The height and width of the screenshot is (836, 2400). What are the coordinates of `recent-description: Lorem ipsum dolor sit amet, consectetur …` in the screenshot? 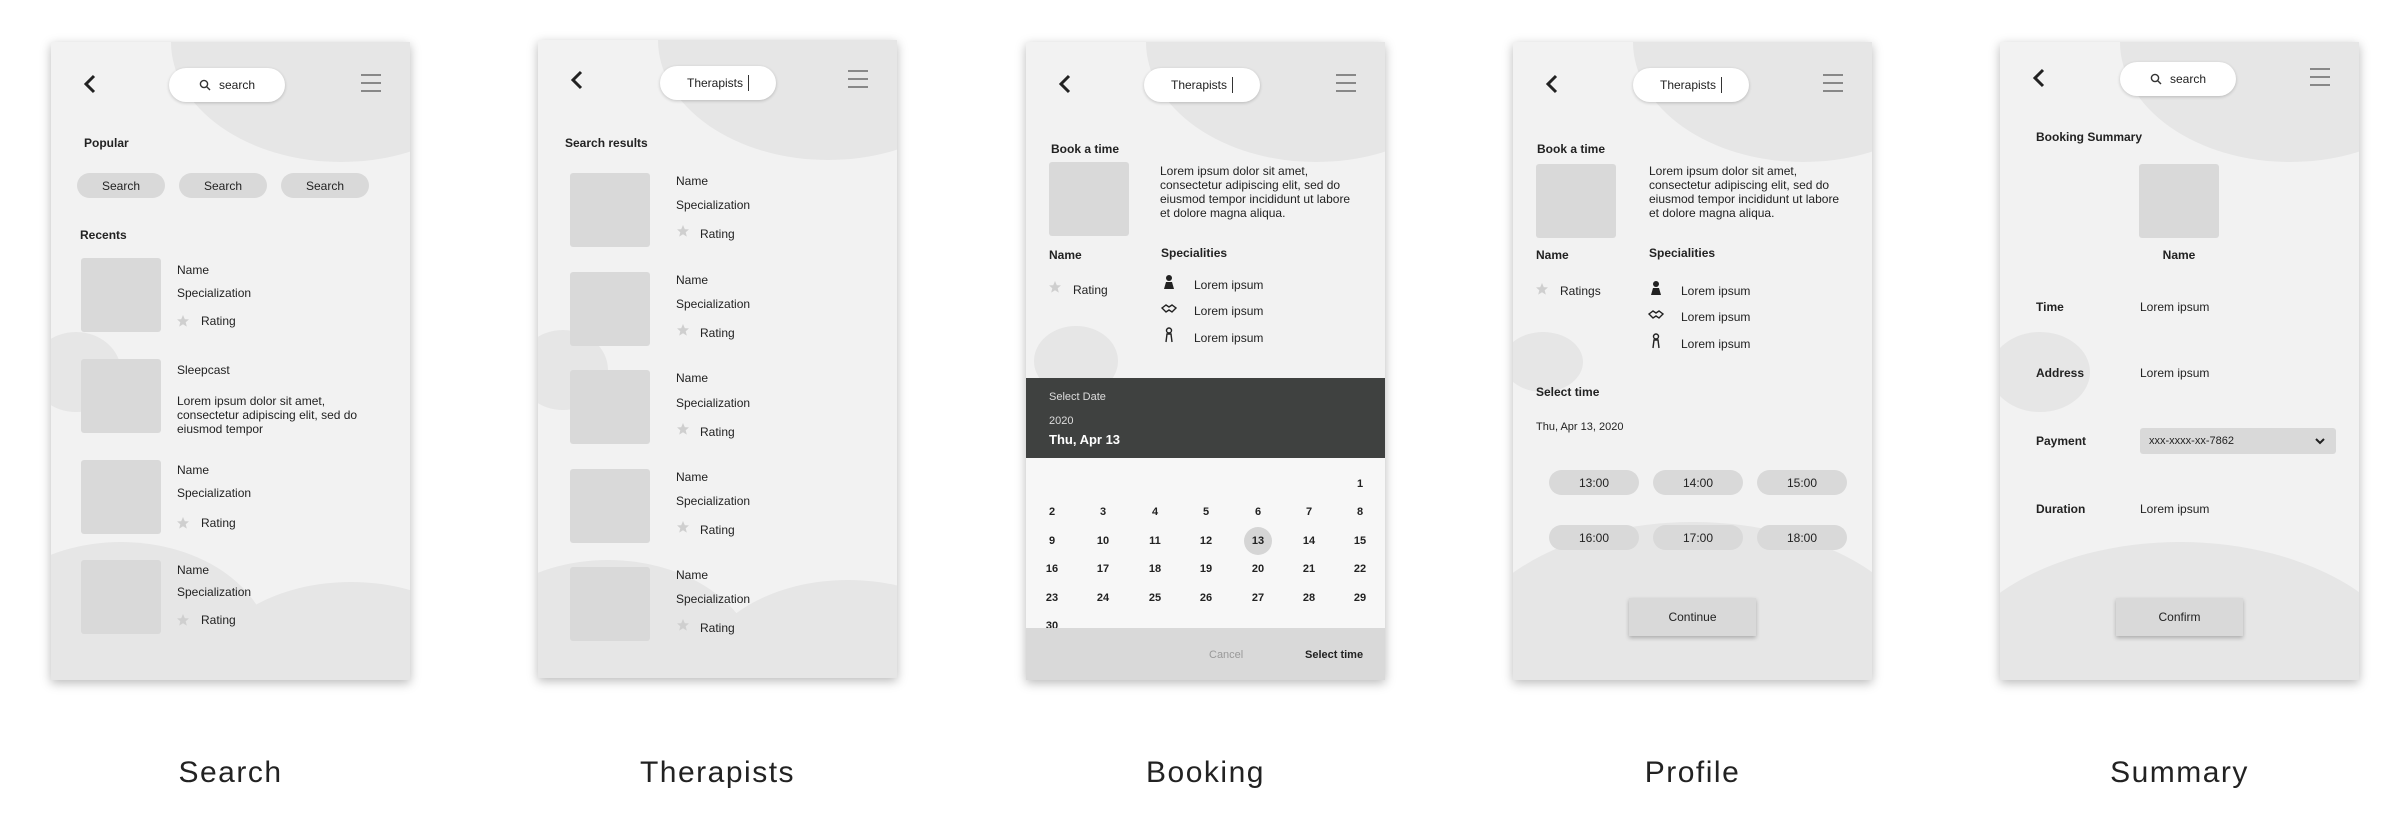 It's located at (267, 415).